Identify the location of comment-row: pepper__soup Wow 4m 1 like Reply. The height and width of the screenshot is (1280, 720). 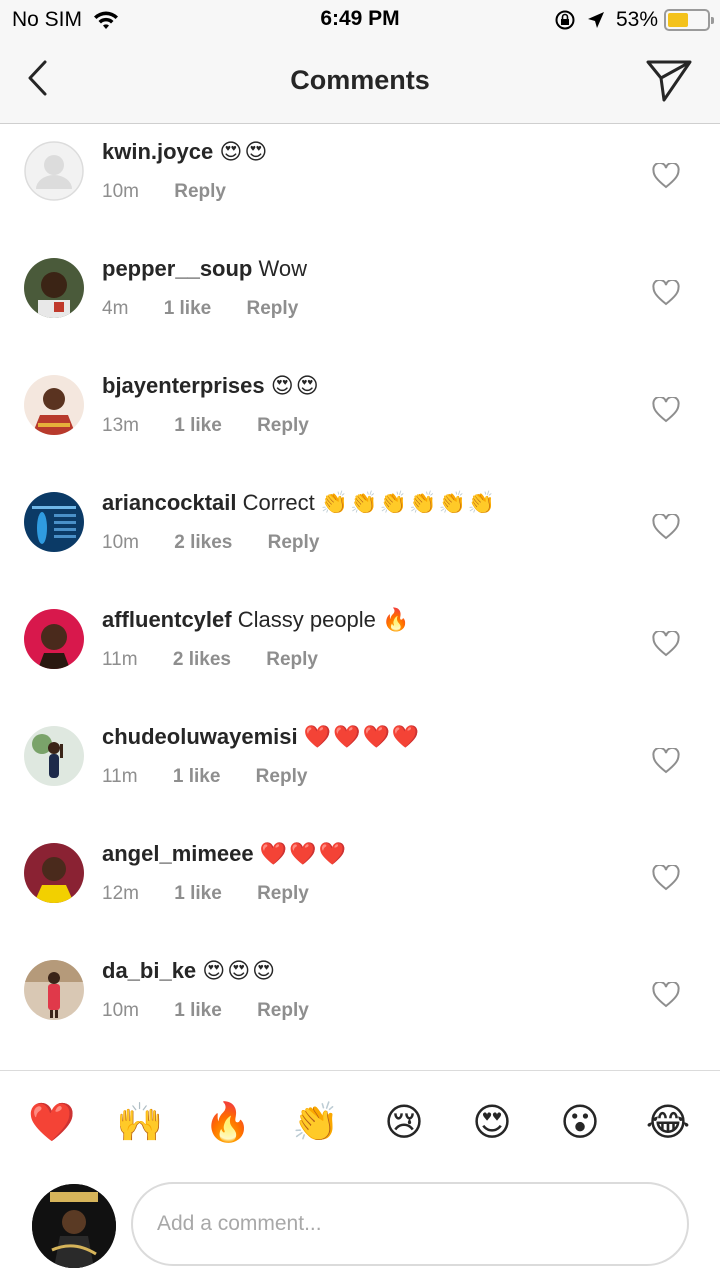
(360, 300).